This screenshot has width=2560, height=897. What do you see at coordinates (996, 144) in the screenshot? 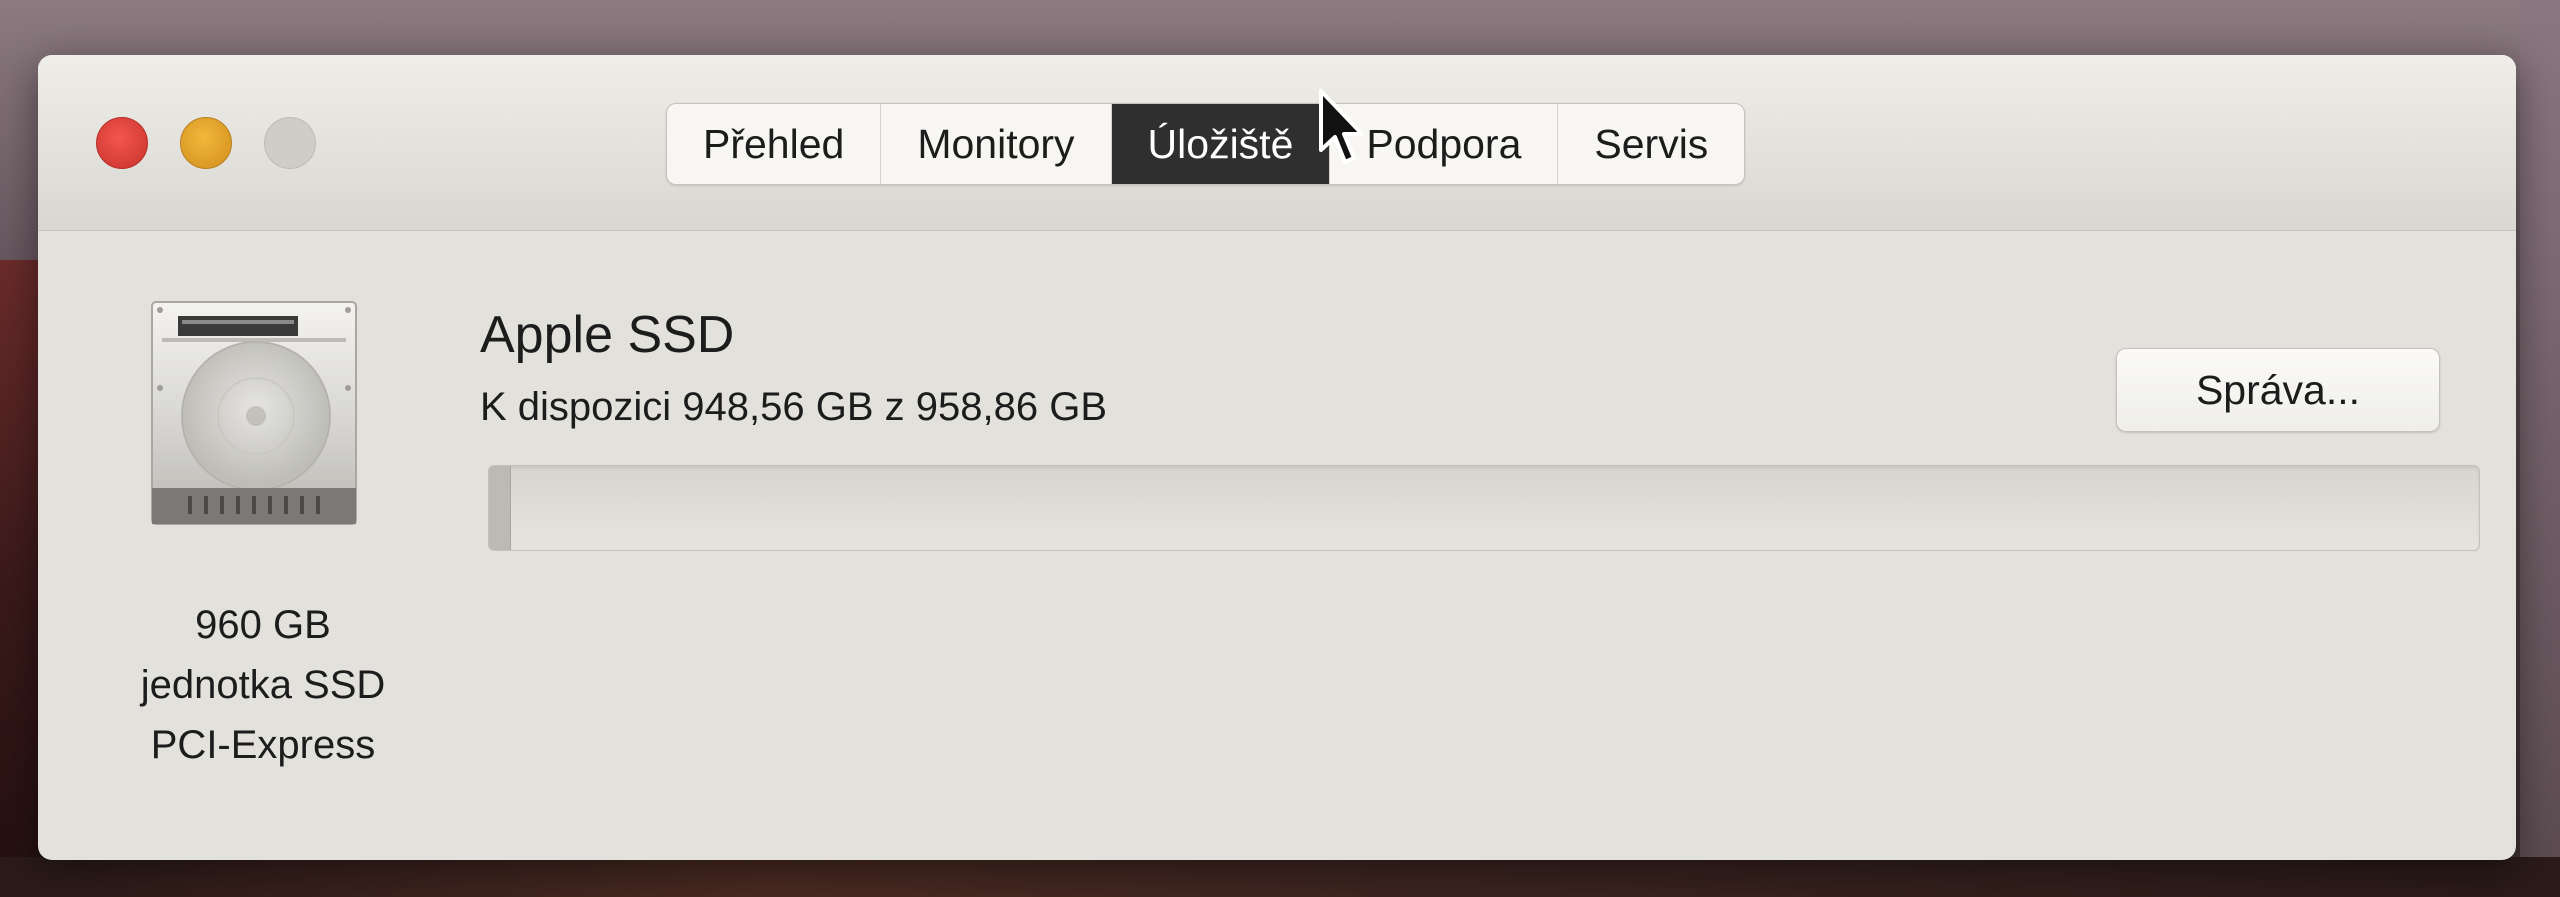
I see `tab-monitory: Monitory` at bounding box center [996, 144].